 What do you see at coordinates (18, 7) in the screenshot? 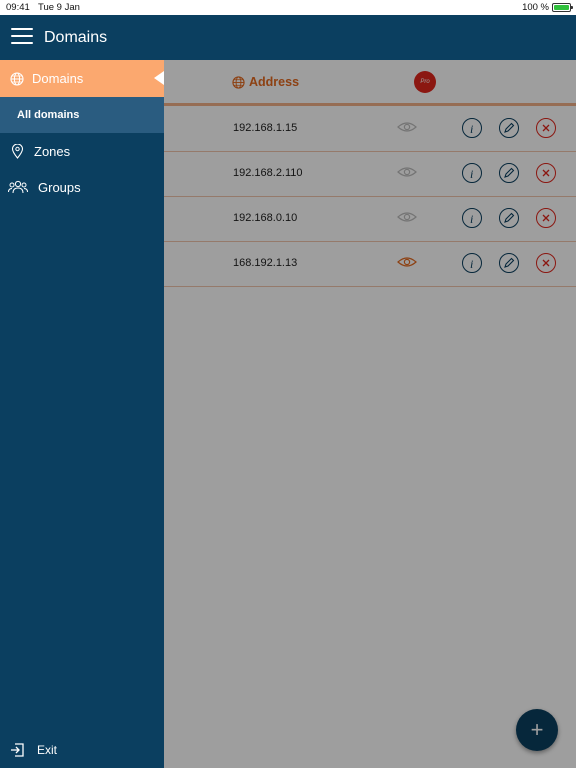
I see `status-time: 09:41` at bounding box center [18, 7].